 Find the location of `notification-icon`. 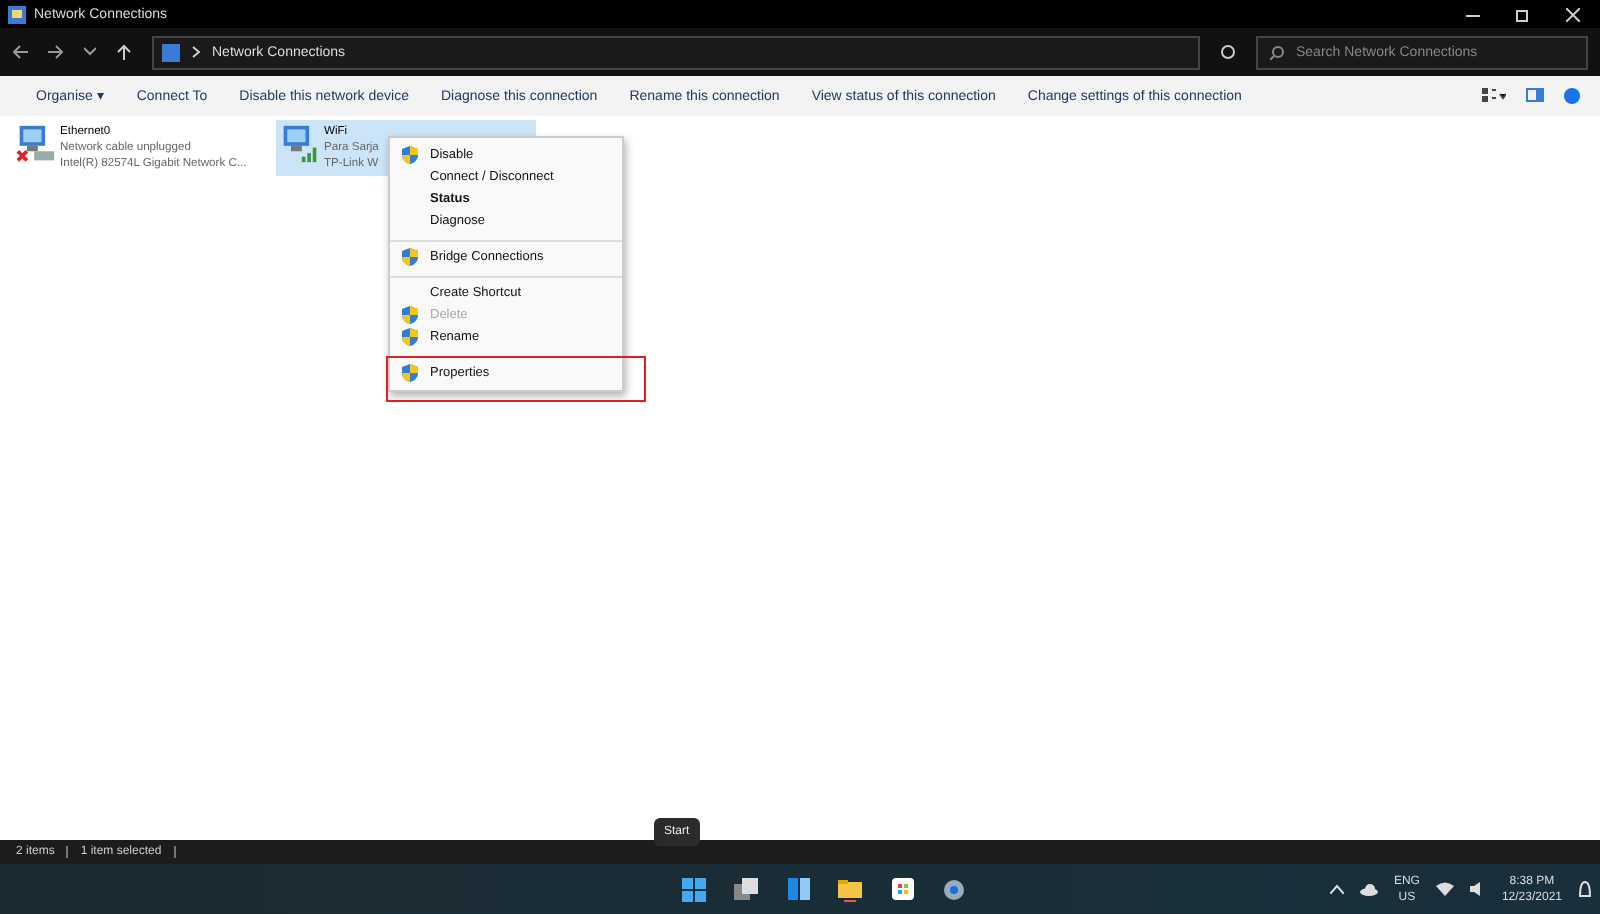

notification-icon is located at coordinates (1585, 889).